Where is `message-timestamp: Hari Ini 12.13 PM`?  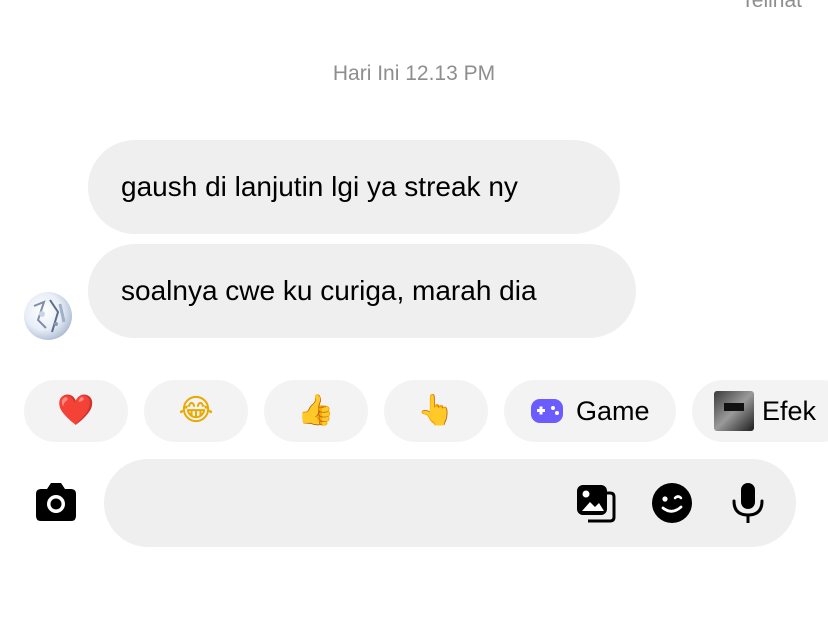 message-timestamp: Hari Ini 12.13 PM is located at coordinates (414, 73).